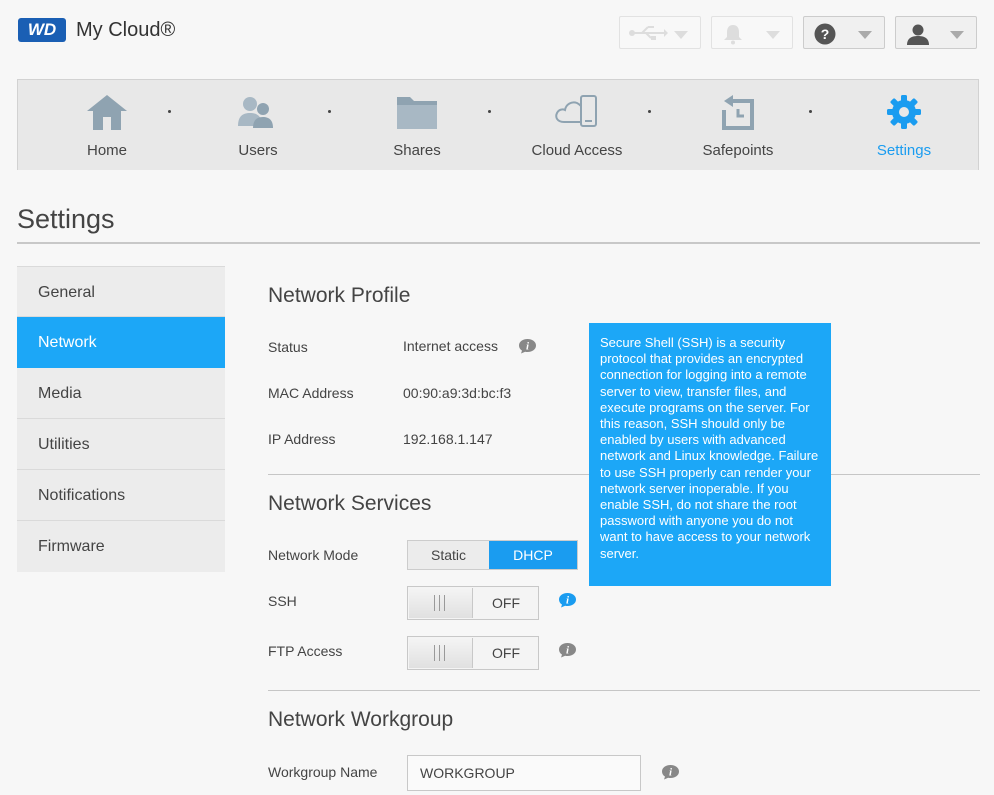 The image size is (994, 795). I want to click on ip-value: 192.168.1.147, so click(448, 439).